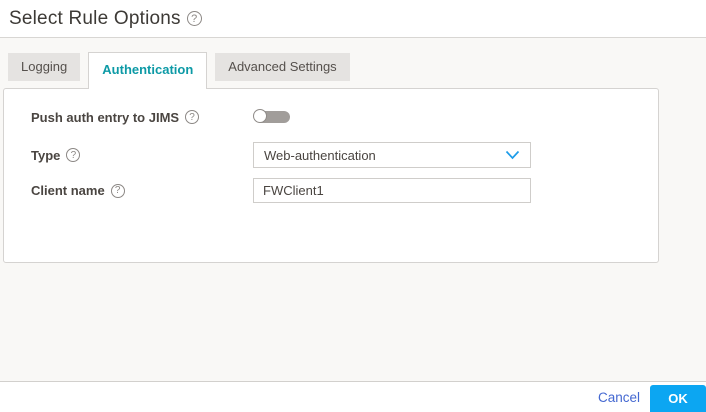 The height and width of the screenshot is (412, 706). What do you see at coordinates (392, 155) in the screenshot?
I see `type-select: Web-authentication` at bounding box center [392, 155].